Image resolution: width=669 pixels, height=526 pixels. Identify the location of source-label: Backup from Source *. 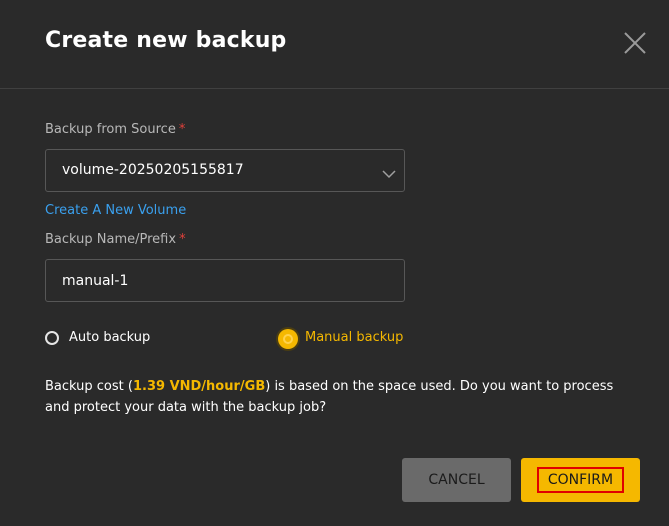
(115, 129).